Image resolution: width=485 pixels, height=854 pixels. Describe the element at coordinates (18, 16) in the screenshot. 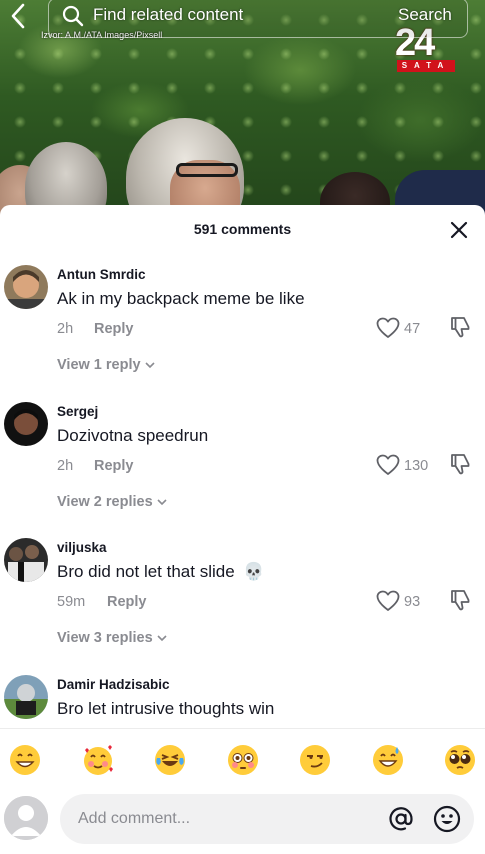

I see `back-arrow-icon` at that location.